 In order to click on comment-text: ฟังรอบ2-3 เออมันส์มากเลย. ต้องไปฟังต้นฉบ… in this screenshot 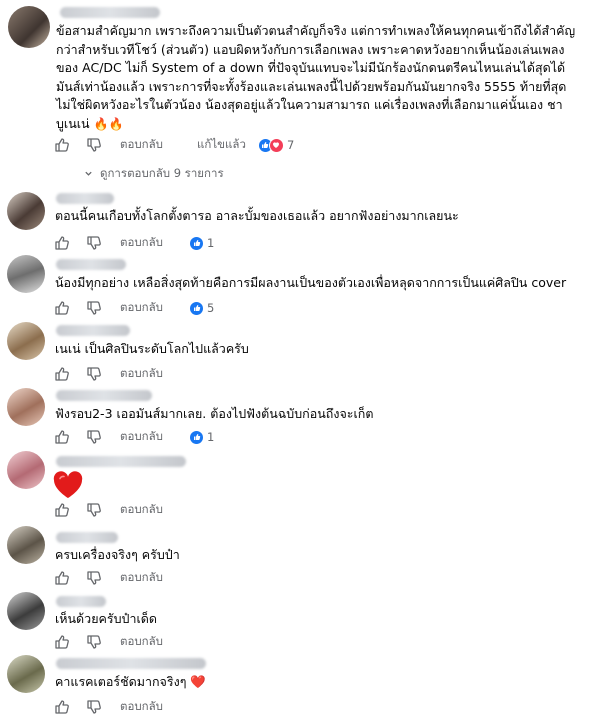, I will do `click(214, 413)`.